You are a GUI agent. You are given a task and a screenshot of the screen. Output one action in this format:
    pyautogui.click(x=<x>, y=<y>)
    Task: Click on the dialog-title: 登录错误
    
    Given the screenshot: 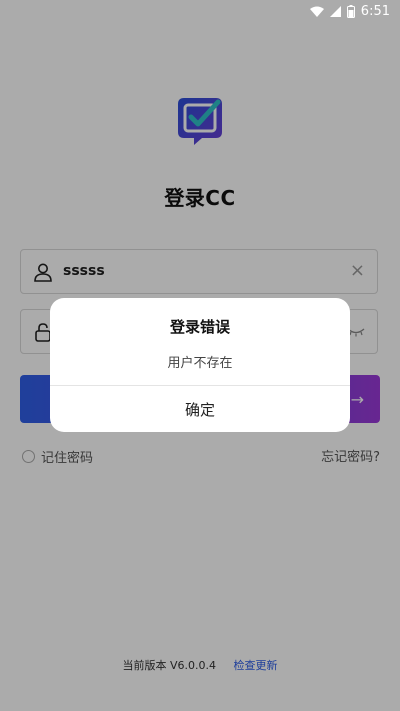 What is the action you would take?
    pyautogui.click(x=199, y=327)
    